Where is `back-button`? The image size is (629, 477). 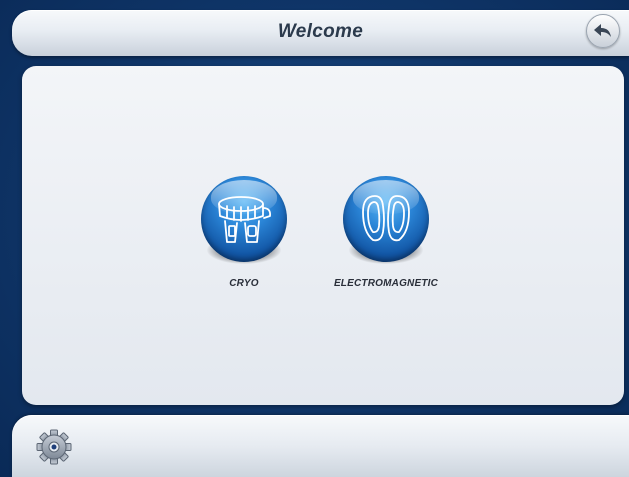 back-button is located at coordinates (603, 31).